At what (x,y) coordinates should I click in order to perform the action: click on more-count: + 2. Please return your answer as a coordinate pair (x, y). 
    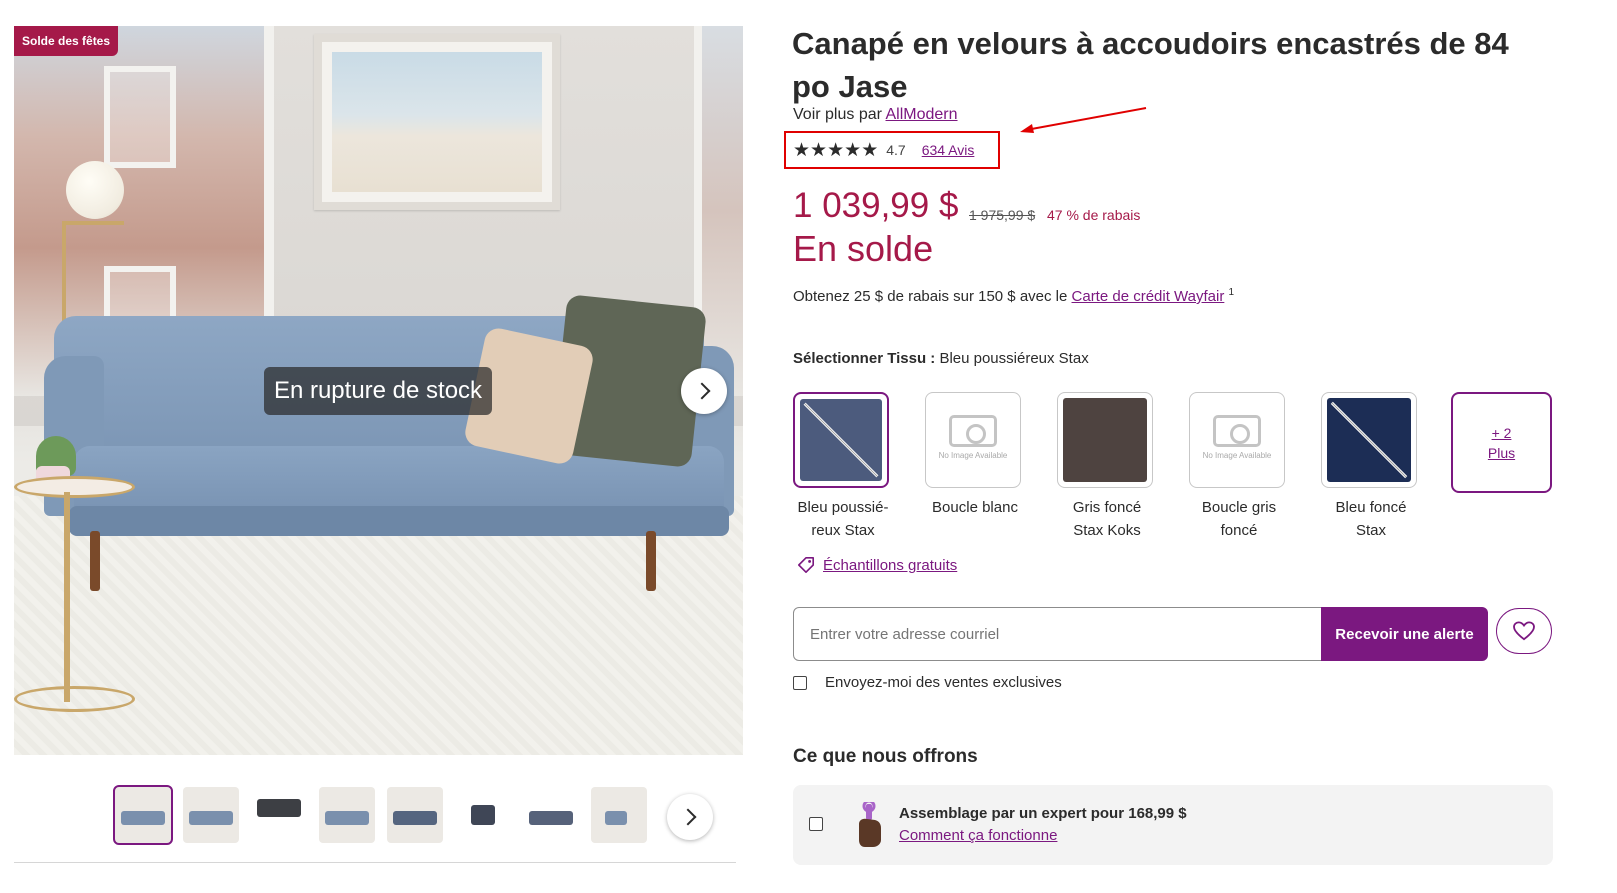
    Looking at the image, I should click on (1501, 432).